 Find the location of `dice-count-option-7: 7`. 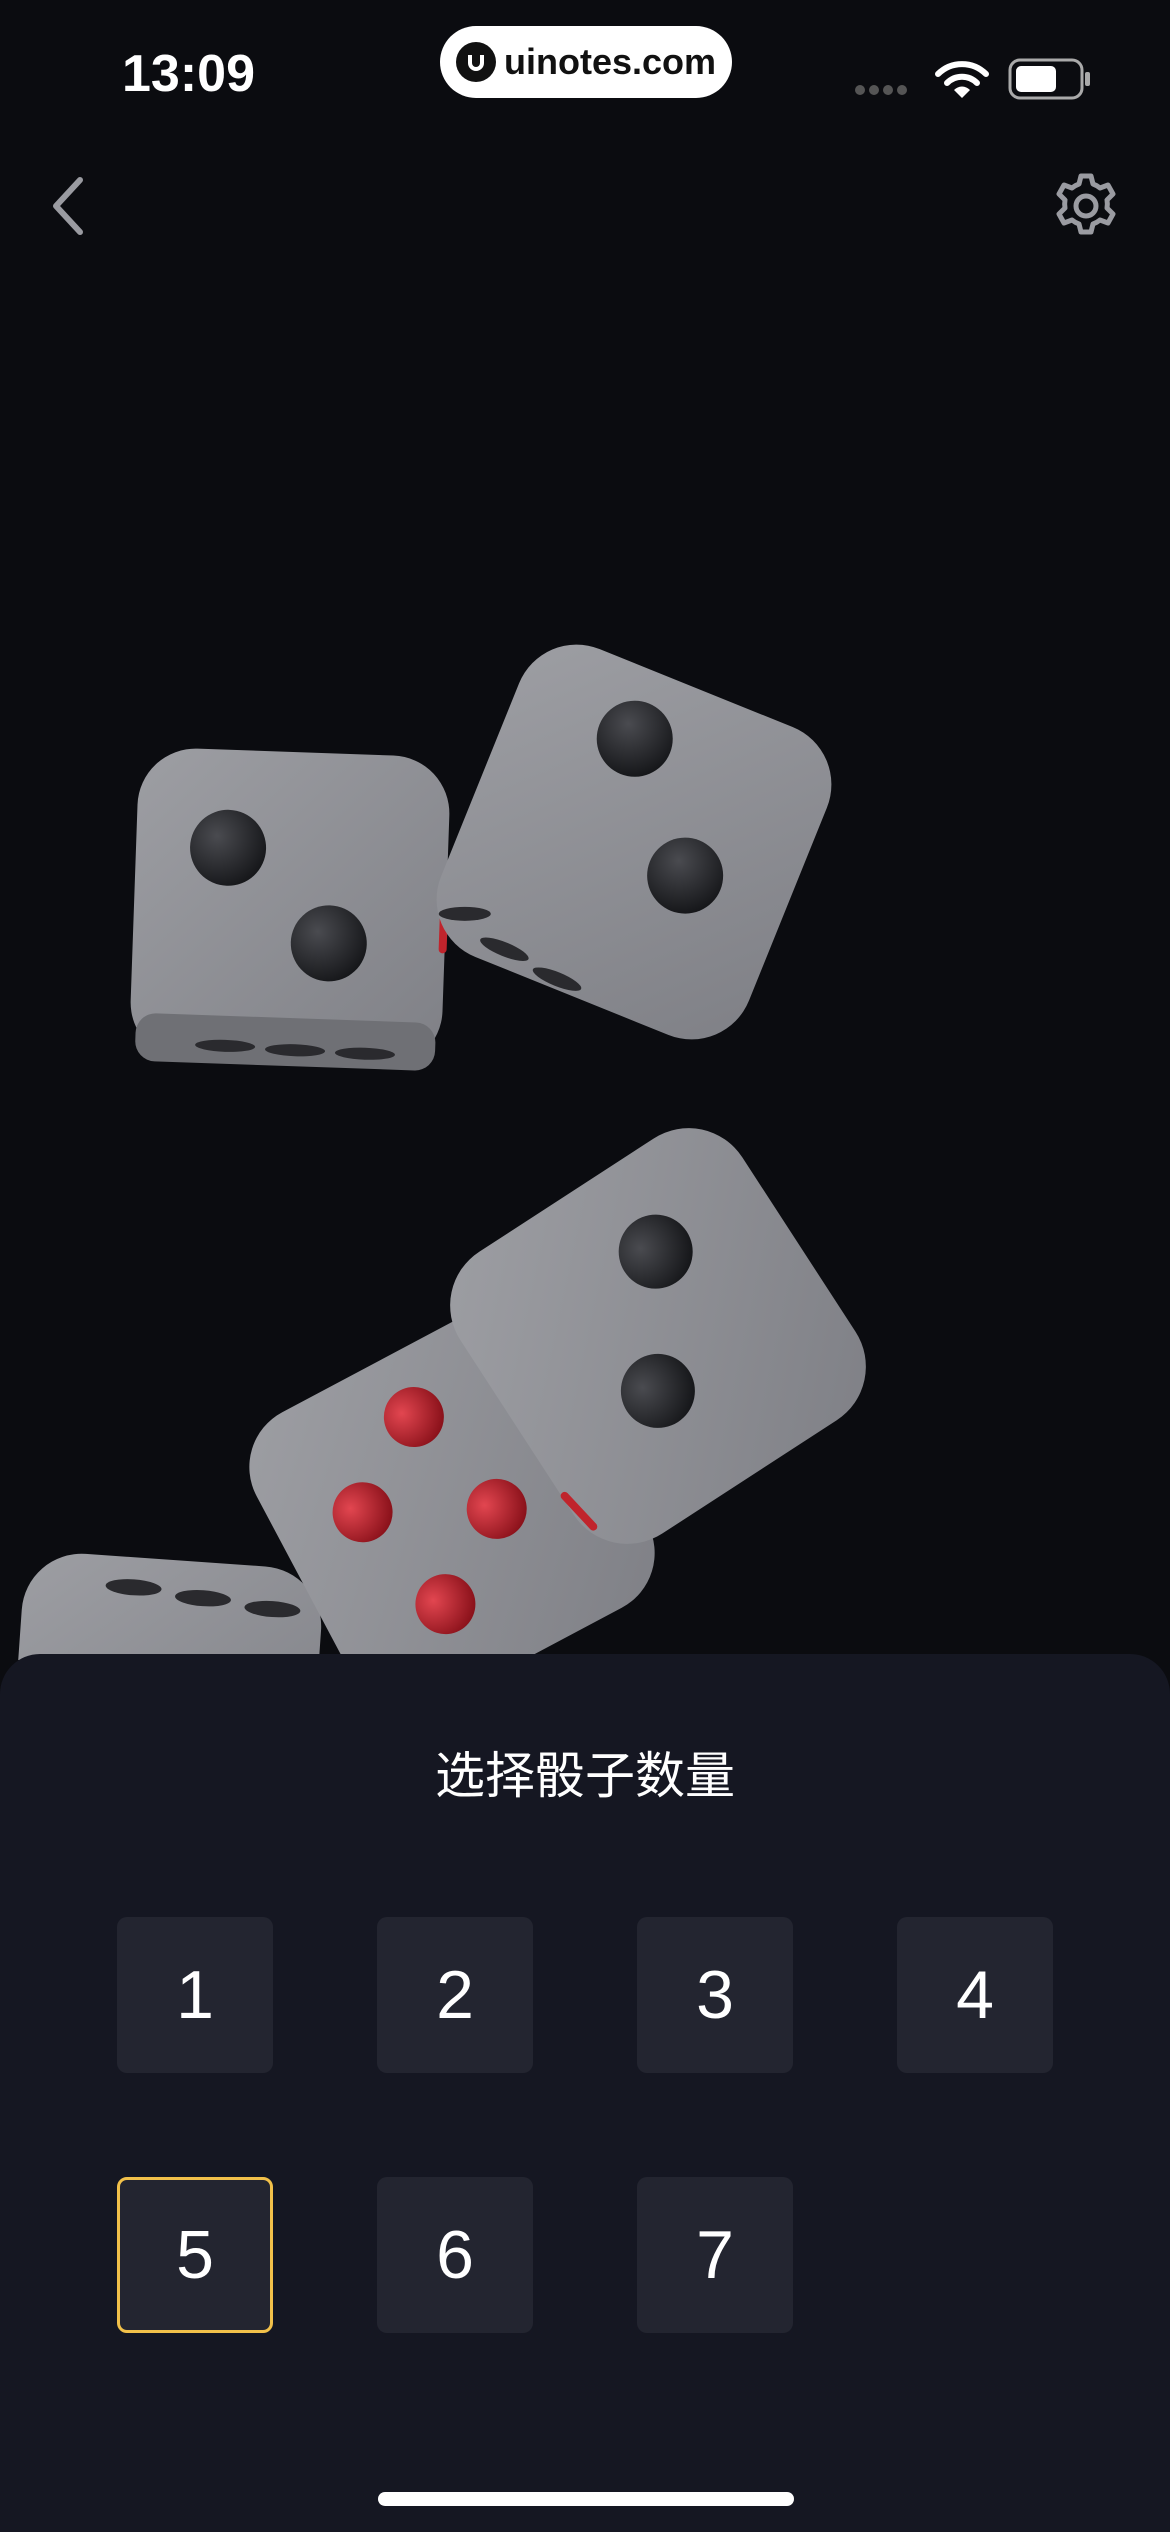

dice-count-option-7: 7 is located at coordinates (715, 2255).